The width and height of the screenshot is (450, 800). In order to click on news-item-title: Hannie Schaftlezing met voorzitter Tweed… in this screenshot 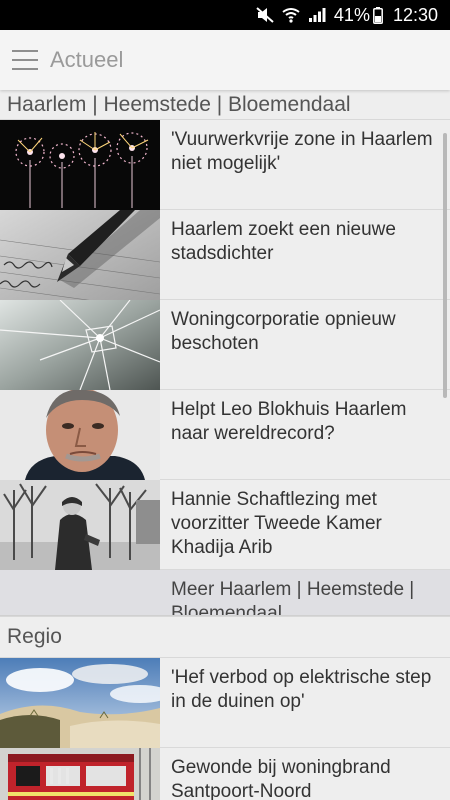, I will do `click(276, 523)`.